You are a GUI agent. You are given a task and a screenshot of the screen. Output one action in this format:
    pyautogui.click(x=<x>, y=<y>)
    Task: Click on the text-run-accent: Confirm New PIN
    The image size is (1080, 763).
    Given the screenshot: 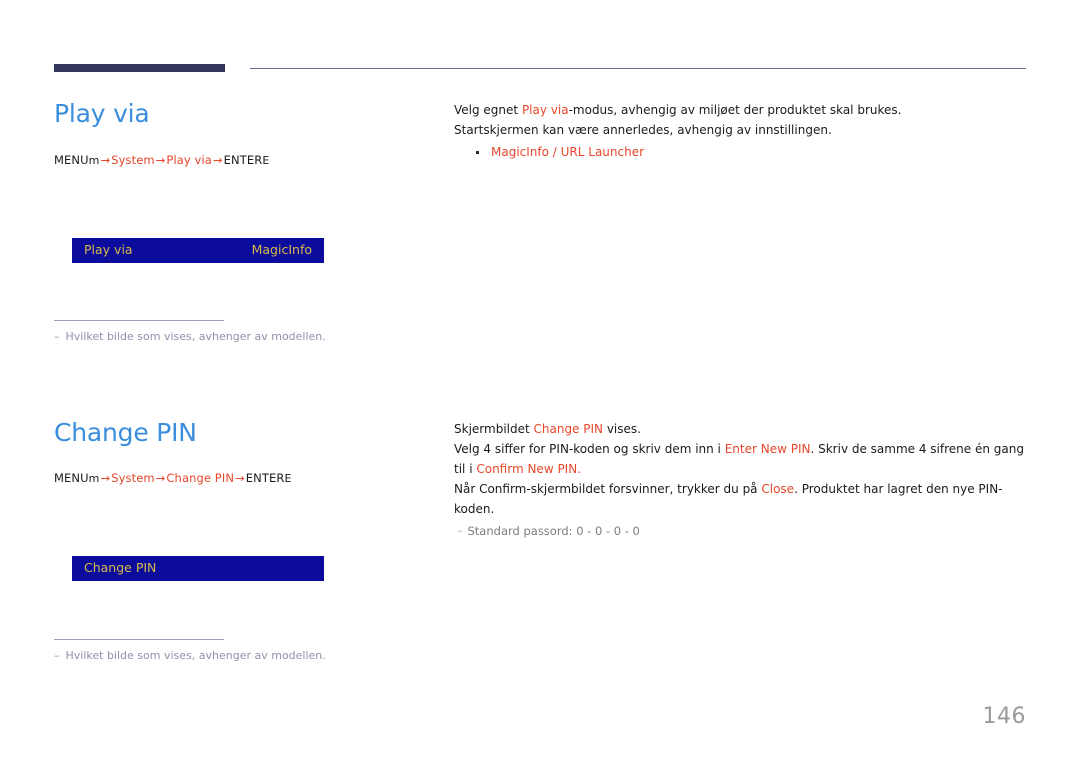 What is the action you would take?
    pyautogui.click(x=527, y=469)
    